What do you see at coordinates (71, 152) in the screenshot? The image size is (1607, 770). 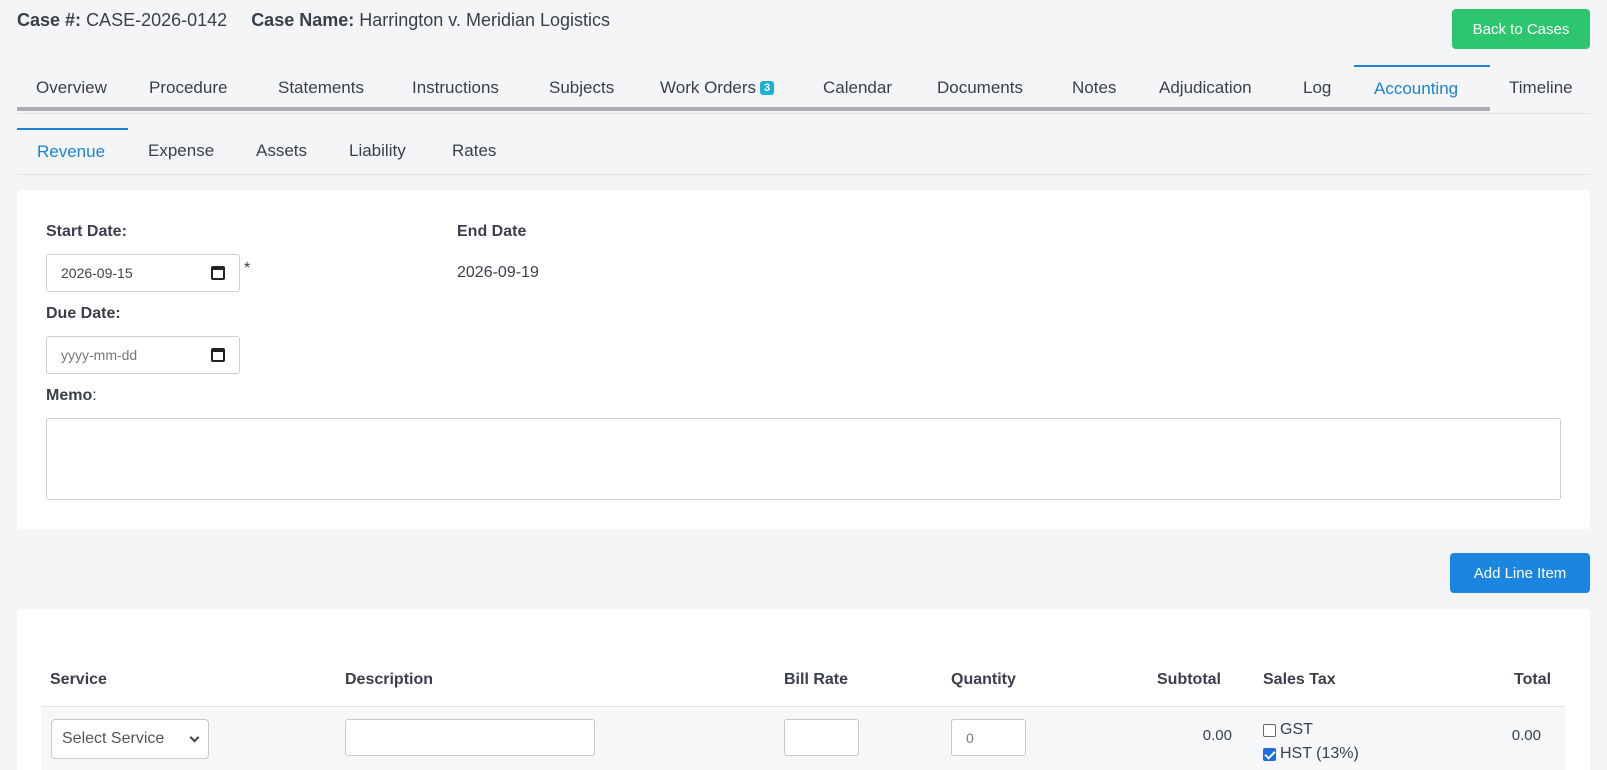 I see `subtab-revenue: Revenue` at bounding box center [71, 152].